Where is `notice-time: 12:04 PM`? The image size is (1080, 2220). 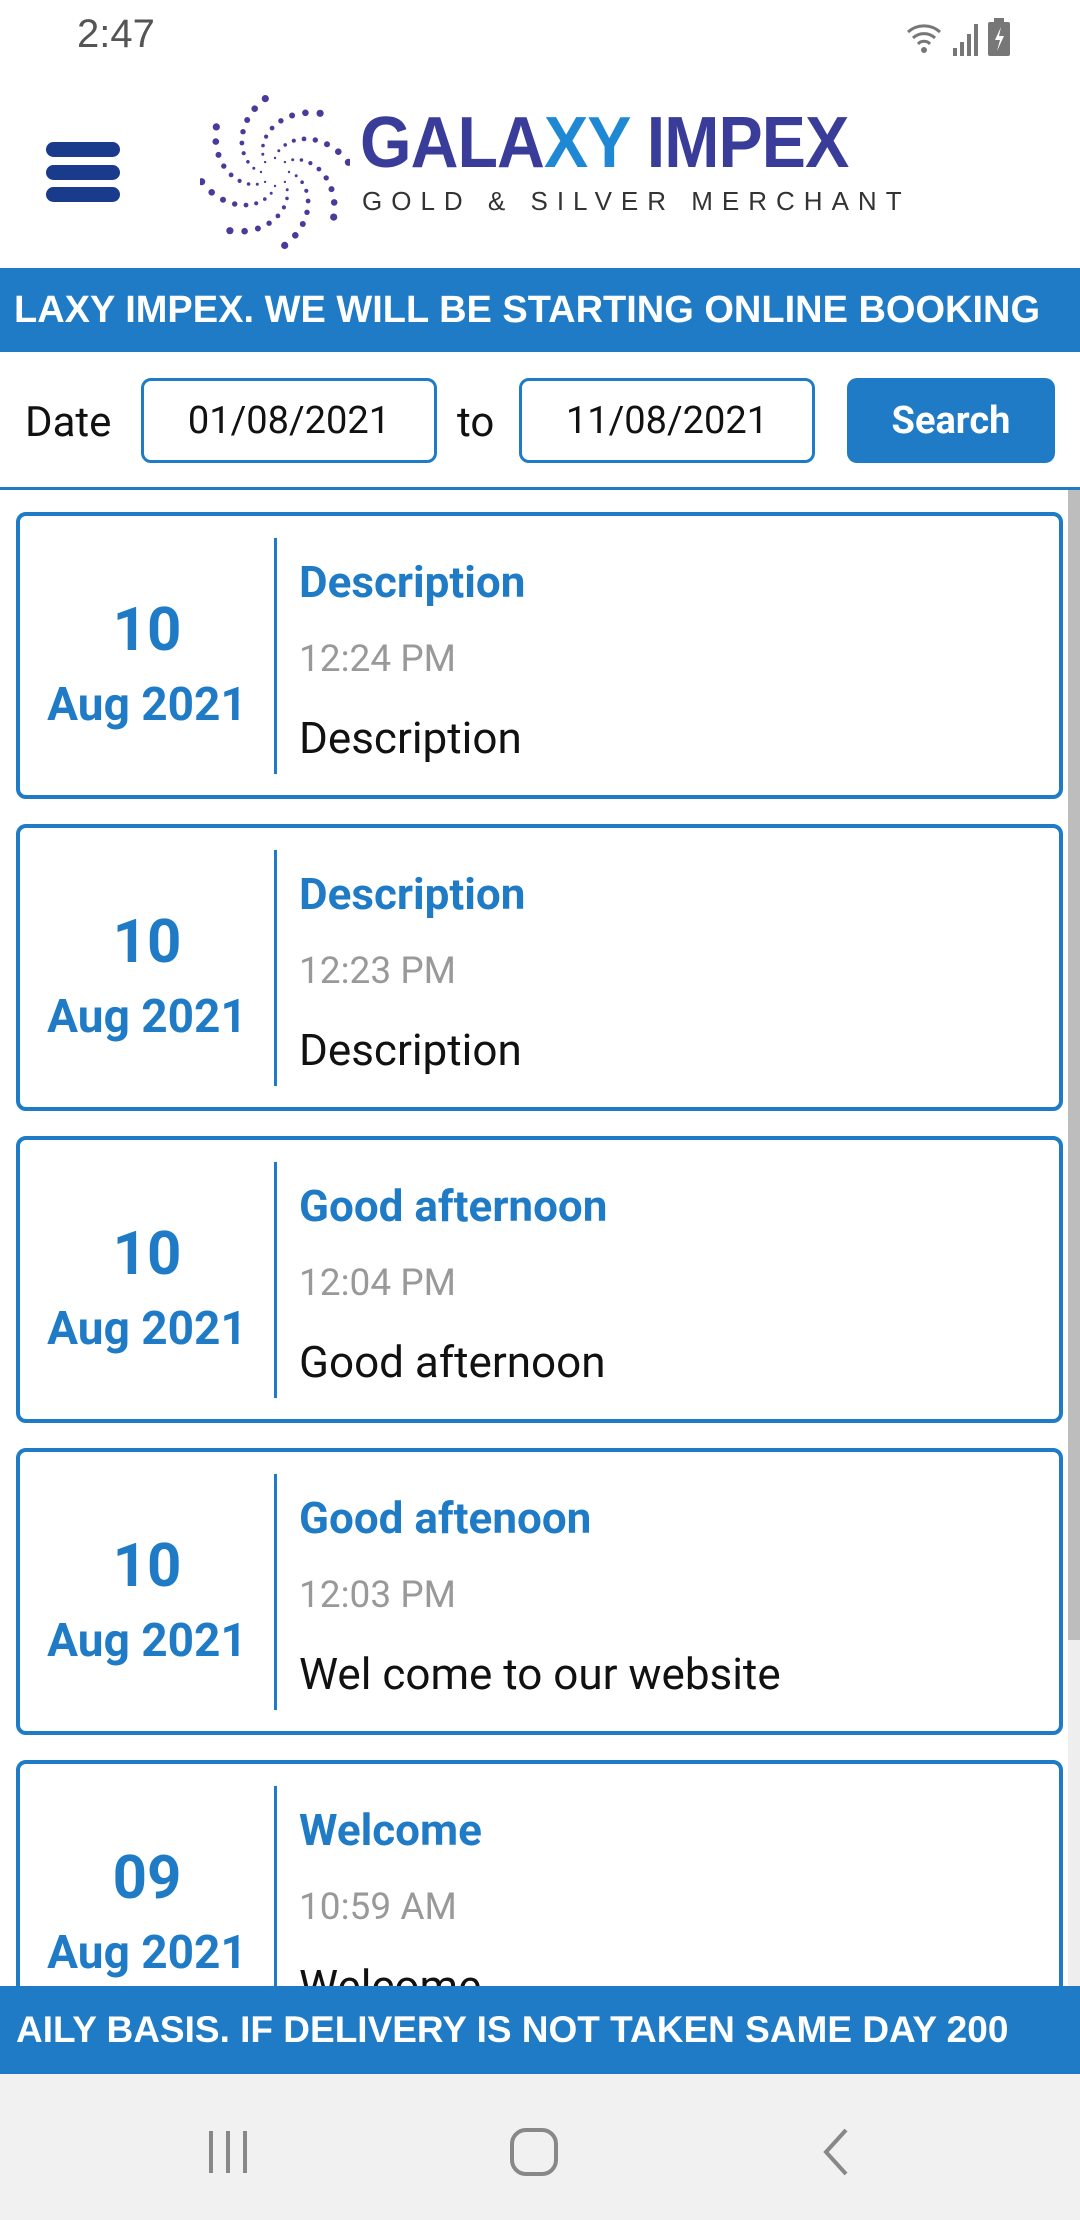
notice-time: 12:04 PM is located at coordinates (377, 1283).